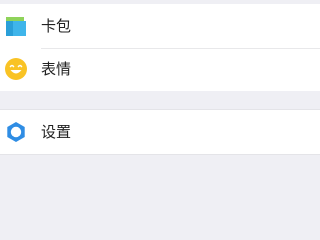 The width and height of the screenshot is (320, 240). Describe the element at coordinates (56, 69) in the screenshot. I see `menu-item-label: 表情` at that location.